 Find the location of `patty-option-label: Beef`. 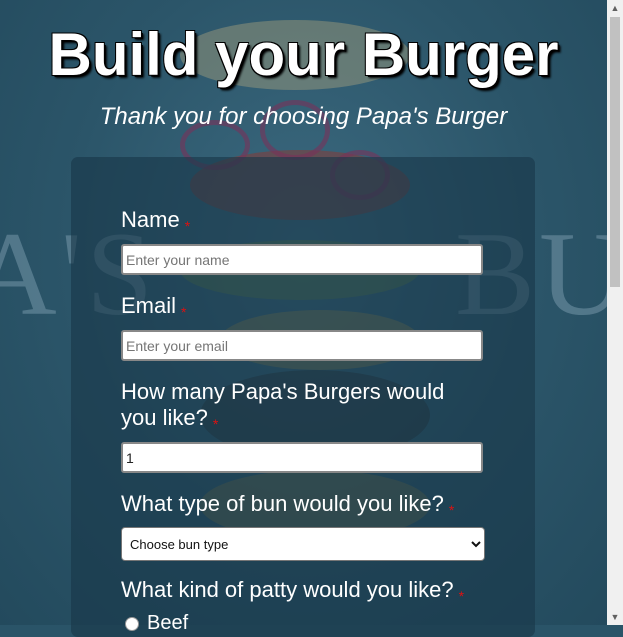

patty-option-label: Beef is located at coordinates (168, 623).